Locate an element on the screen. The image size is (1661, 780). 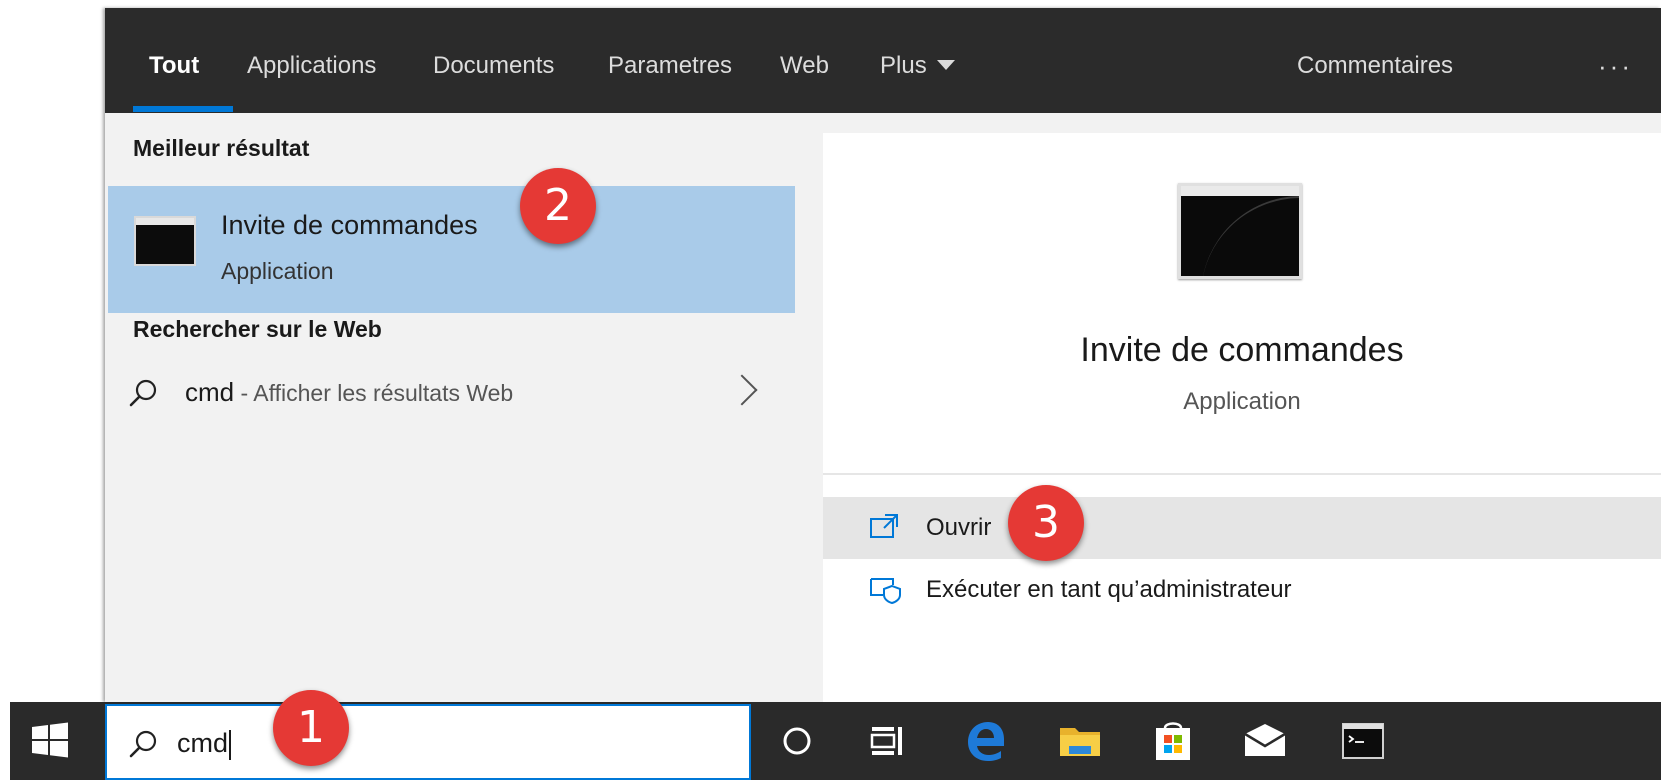
run-as-admin-icon is located at coordinates (885, 591).